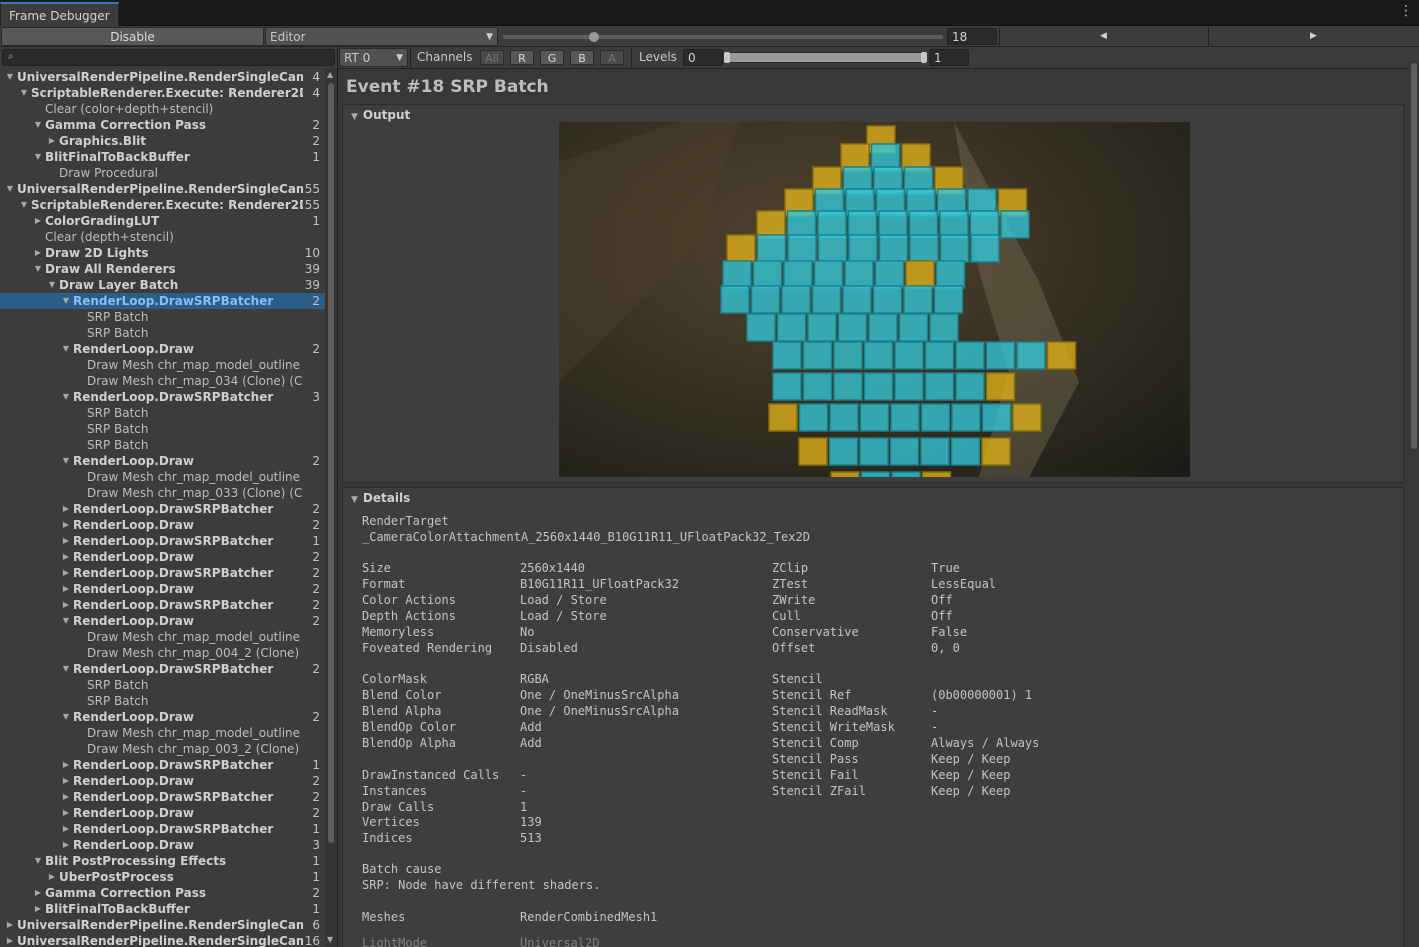 Image resolution: width=1419 pixels, height=947 pixels. Describe the element at coordinates (162, 893) in the screenshot. I see `tree-row: ▶ Gamma Correction Pass 2` at that location.